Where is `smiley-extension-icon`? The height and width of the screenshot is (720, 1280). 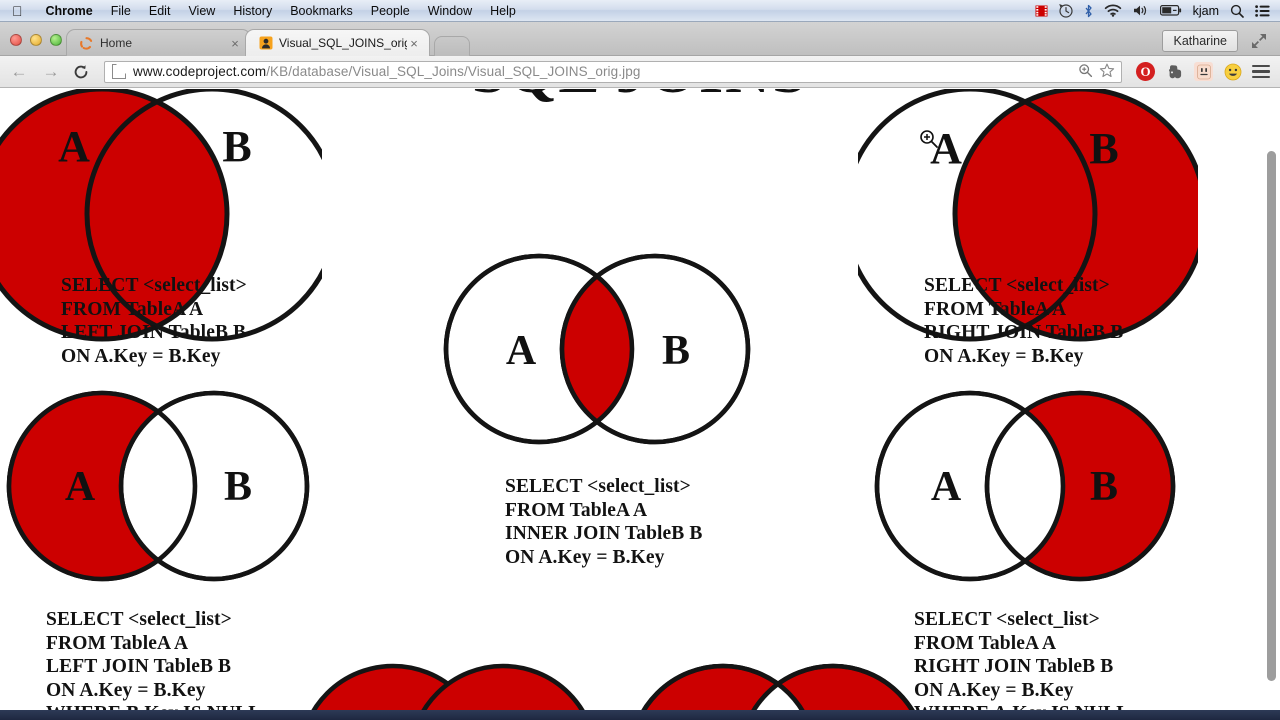
smiley-extension-icon is located at coordinates (1232, 71).